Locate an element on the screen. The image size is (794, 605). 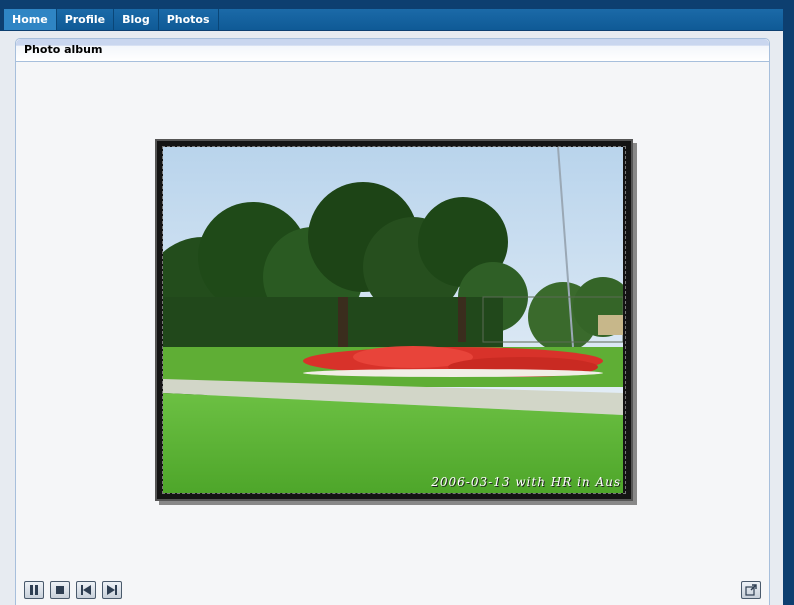
expand-icon is located at coordinates (751, 590).